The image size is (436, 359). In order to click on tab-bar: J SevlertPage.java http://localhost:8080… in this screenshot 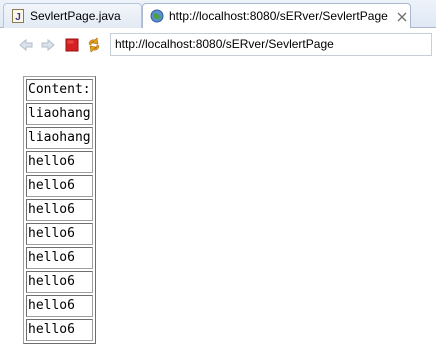, I will do `click(218, 14)`.